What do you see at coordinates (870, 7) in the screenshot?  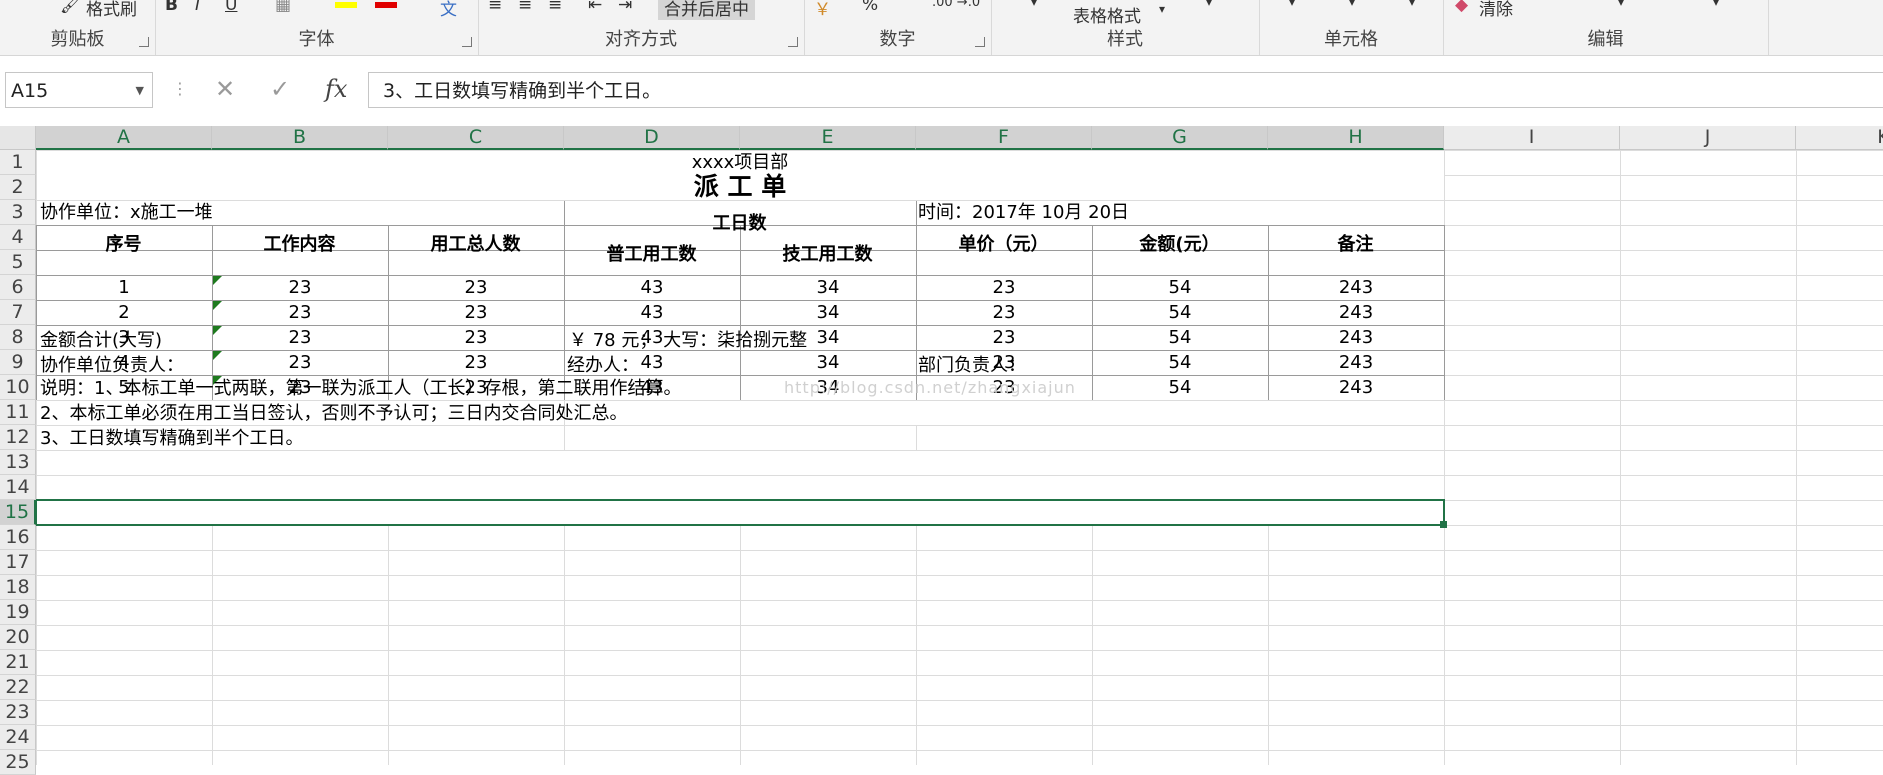 I see `percent-button: %` at bounding box center [870, 7].